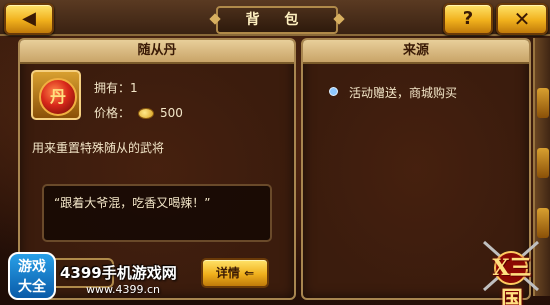 This screenshot has width=550, height=305. Describe the element at coordinates (123, 289) in the screenshot. I see `site-url: www.4399.cn` at that location.